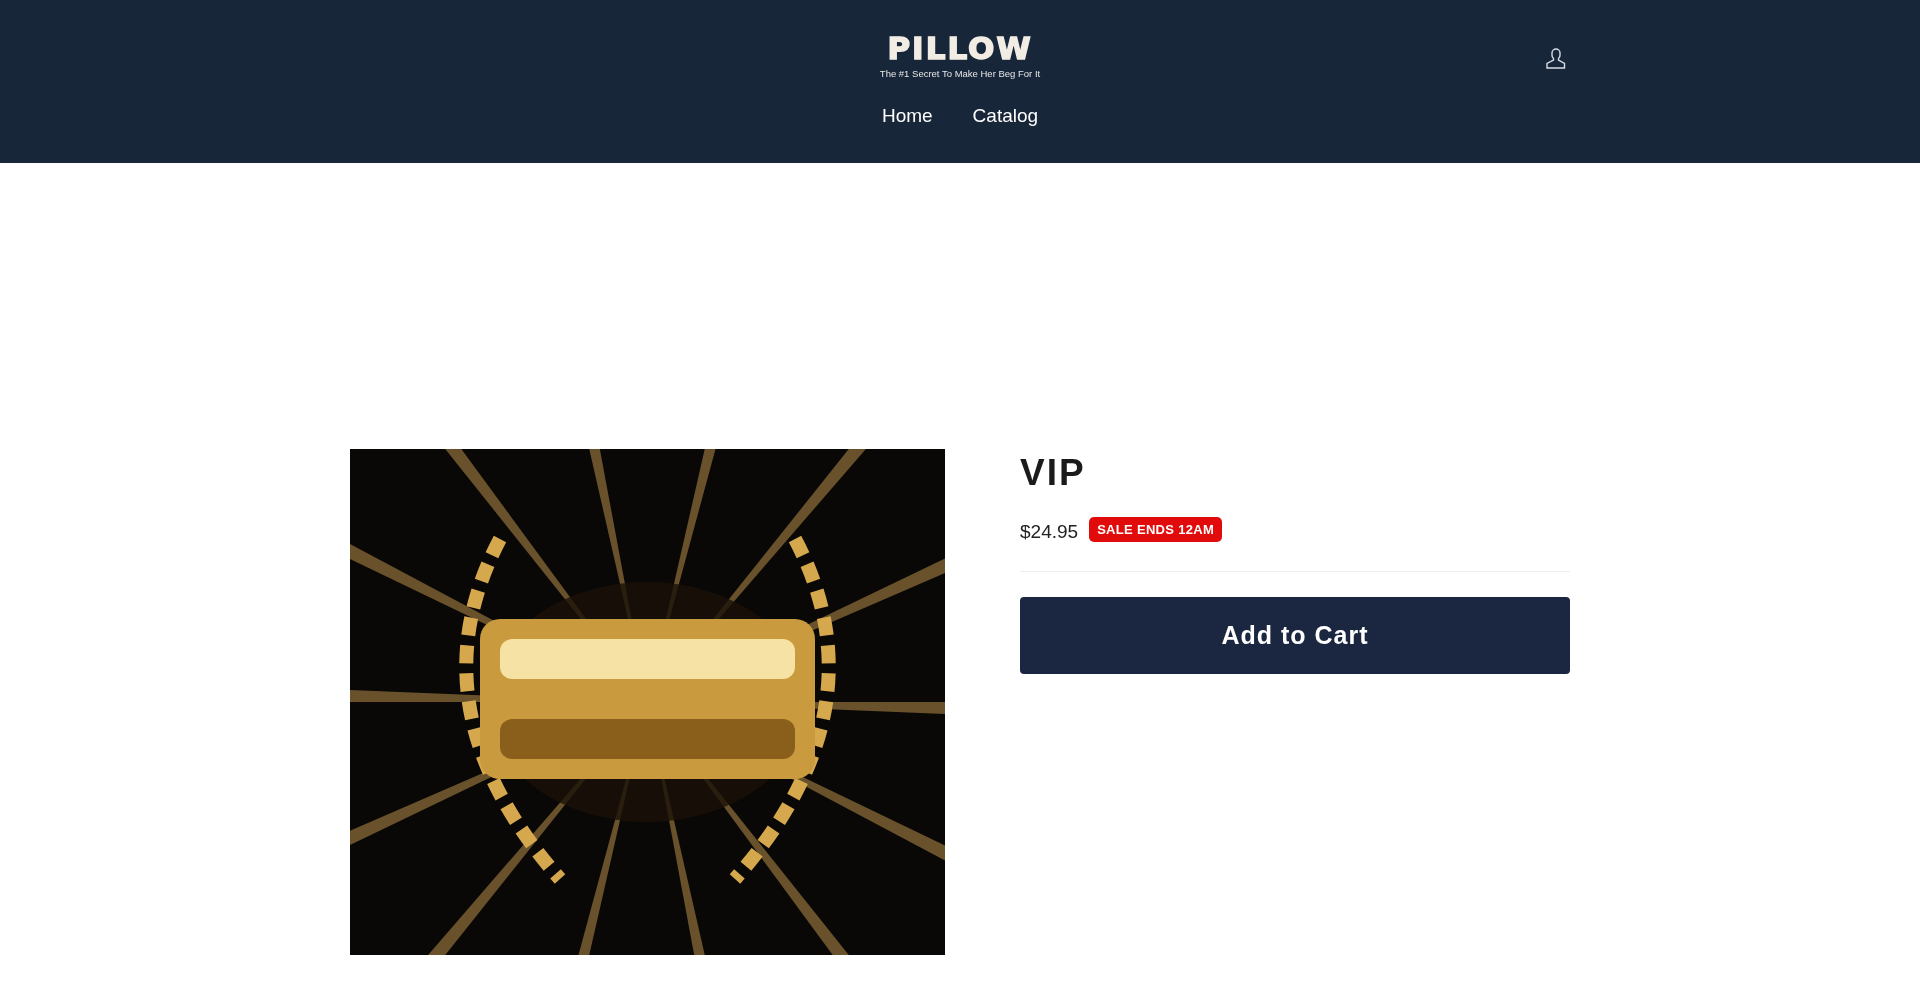 The image size is (1920, 993). I want to click on nav-link: Home, so click(907, 116).